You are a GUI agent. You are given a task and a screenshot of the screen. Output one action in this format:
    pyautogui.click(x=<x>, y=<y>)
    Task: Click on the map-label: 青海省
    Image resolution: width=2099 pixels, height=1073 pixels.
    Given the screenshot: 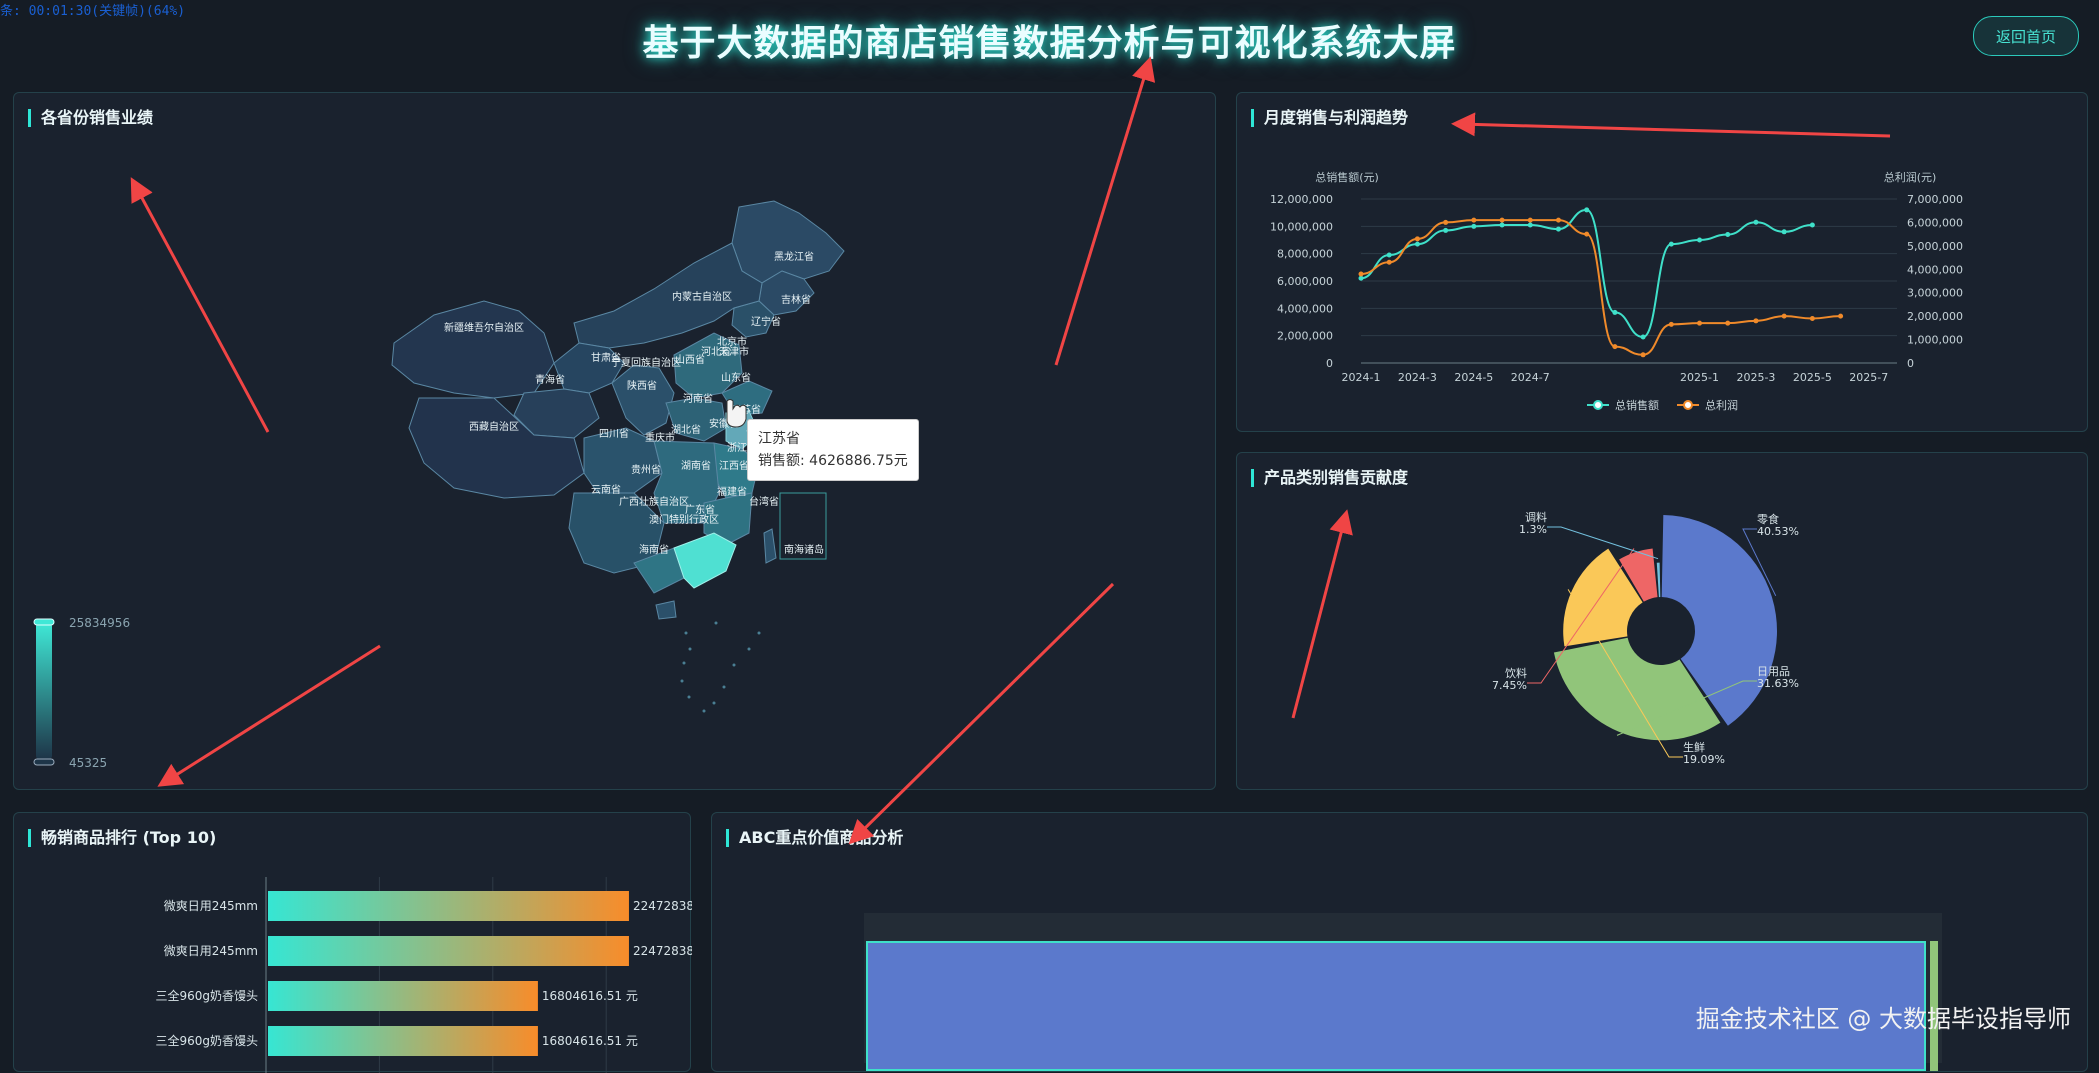 What is the action you would take?
    pyautogui.click(x=550, y=379)
    